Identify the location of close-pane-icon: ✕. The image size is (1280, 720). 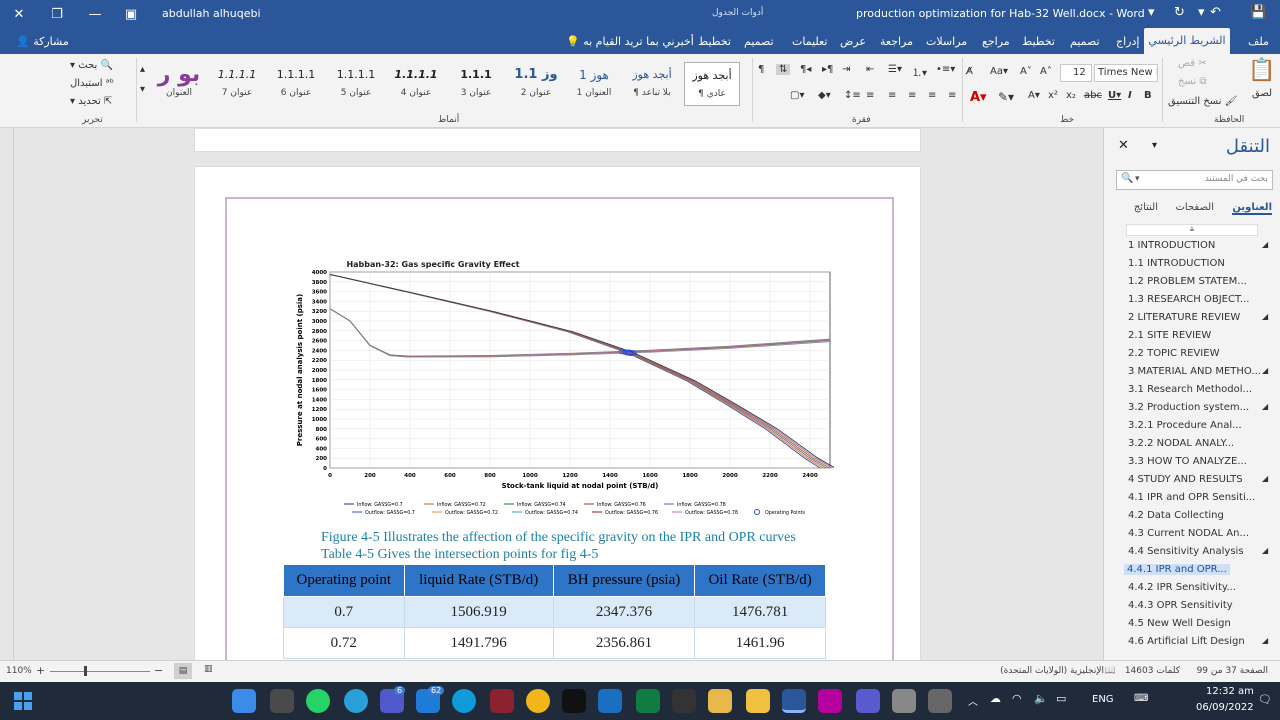
(1123, 145).